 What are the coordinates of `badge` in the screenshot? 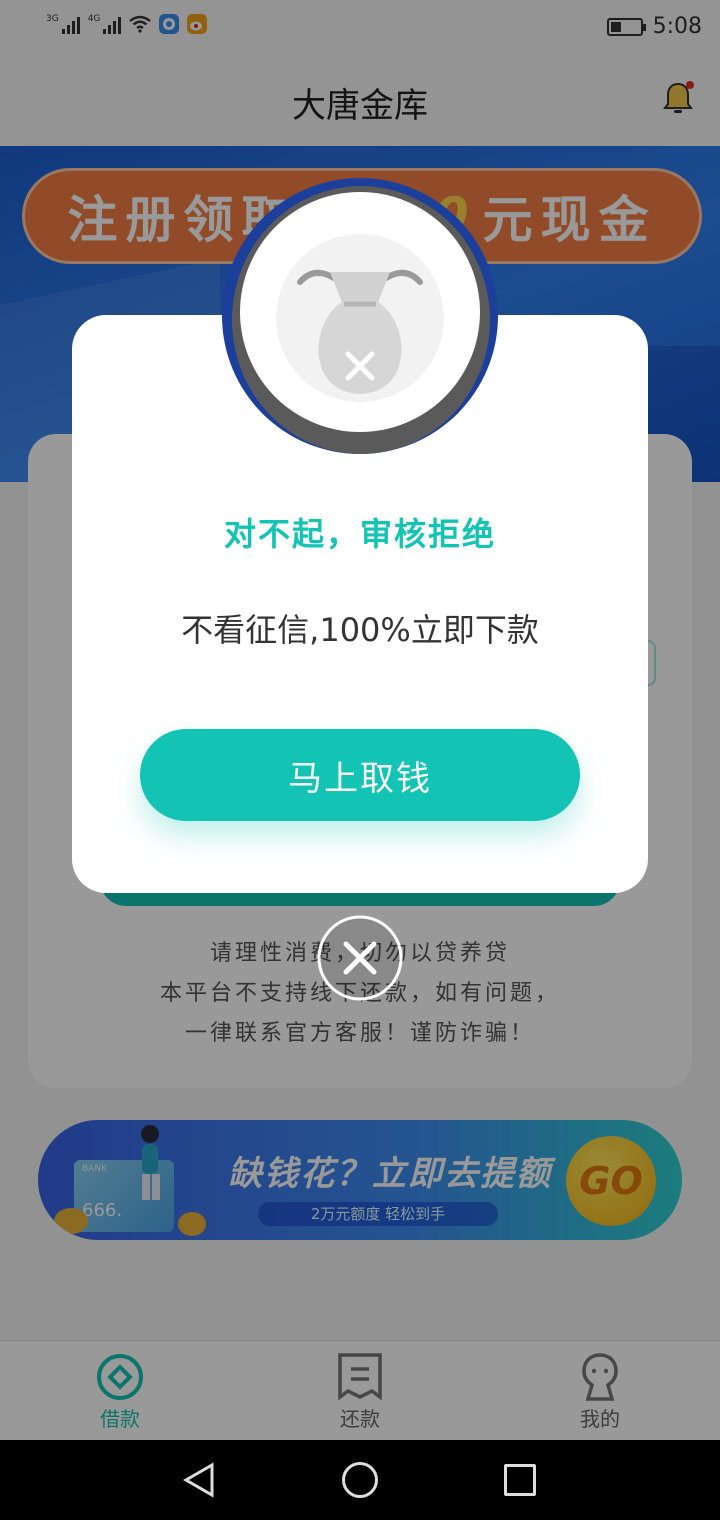 It's located at (360, 312).